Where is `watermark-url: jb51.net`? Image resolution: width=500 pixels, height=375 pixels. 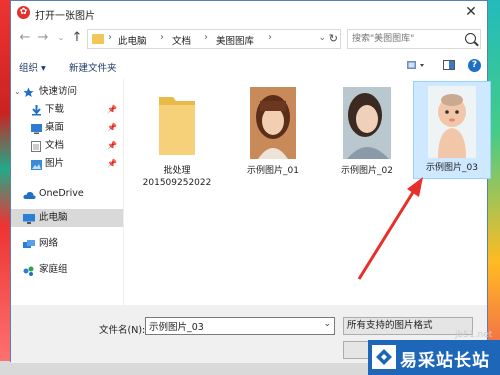 watermark-url: jb51.net is located at coordinates (474, 335).